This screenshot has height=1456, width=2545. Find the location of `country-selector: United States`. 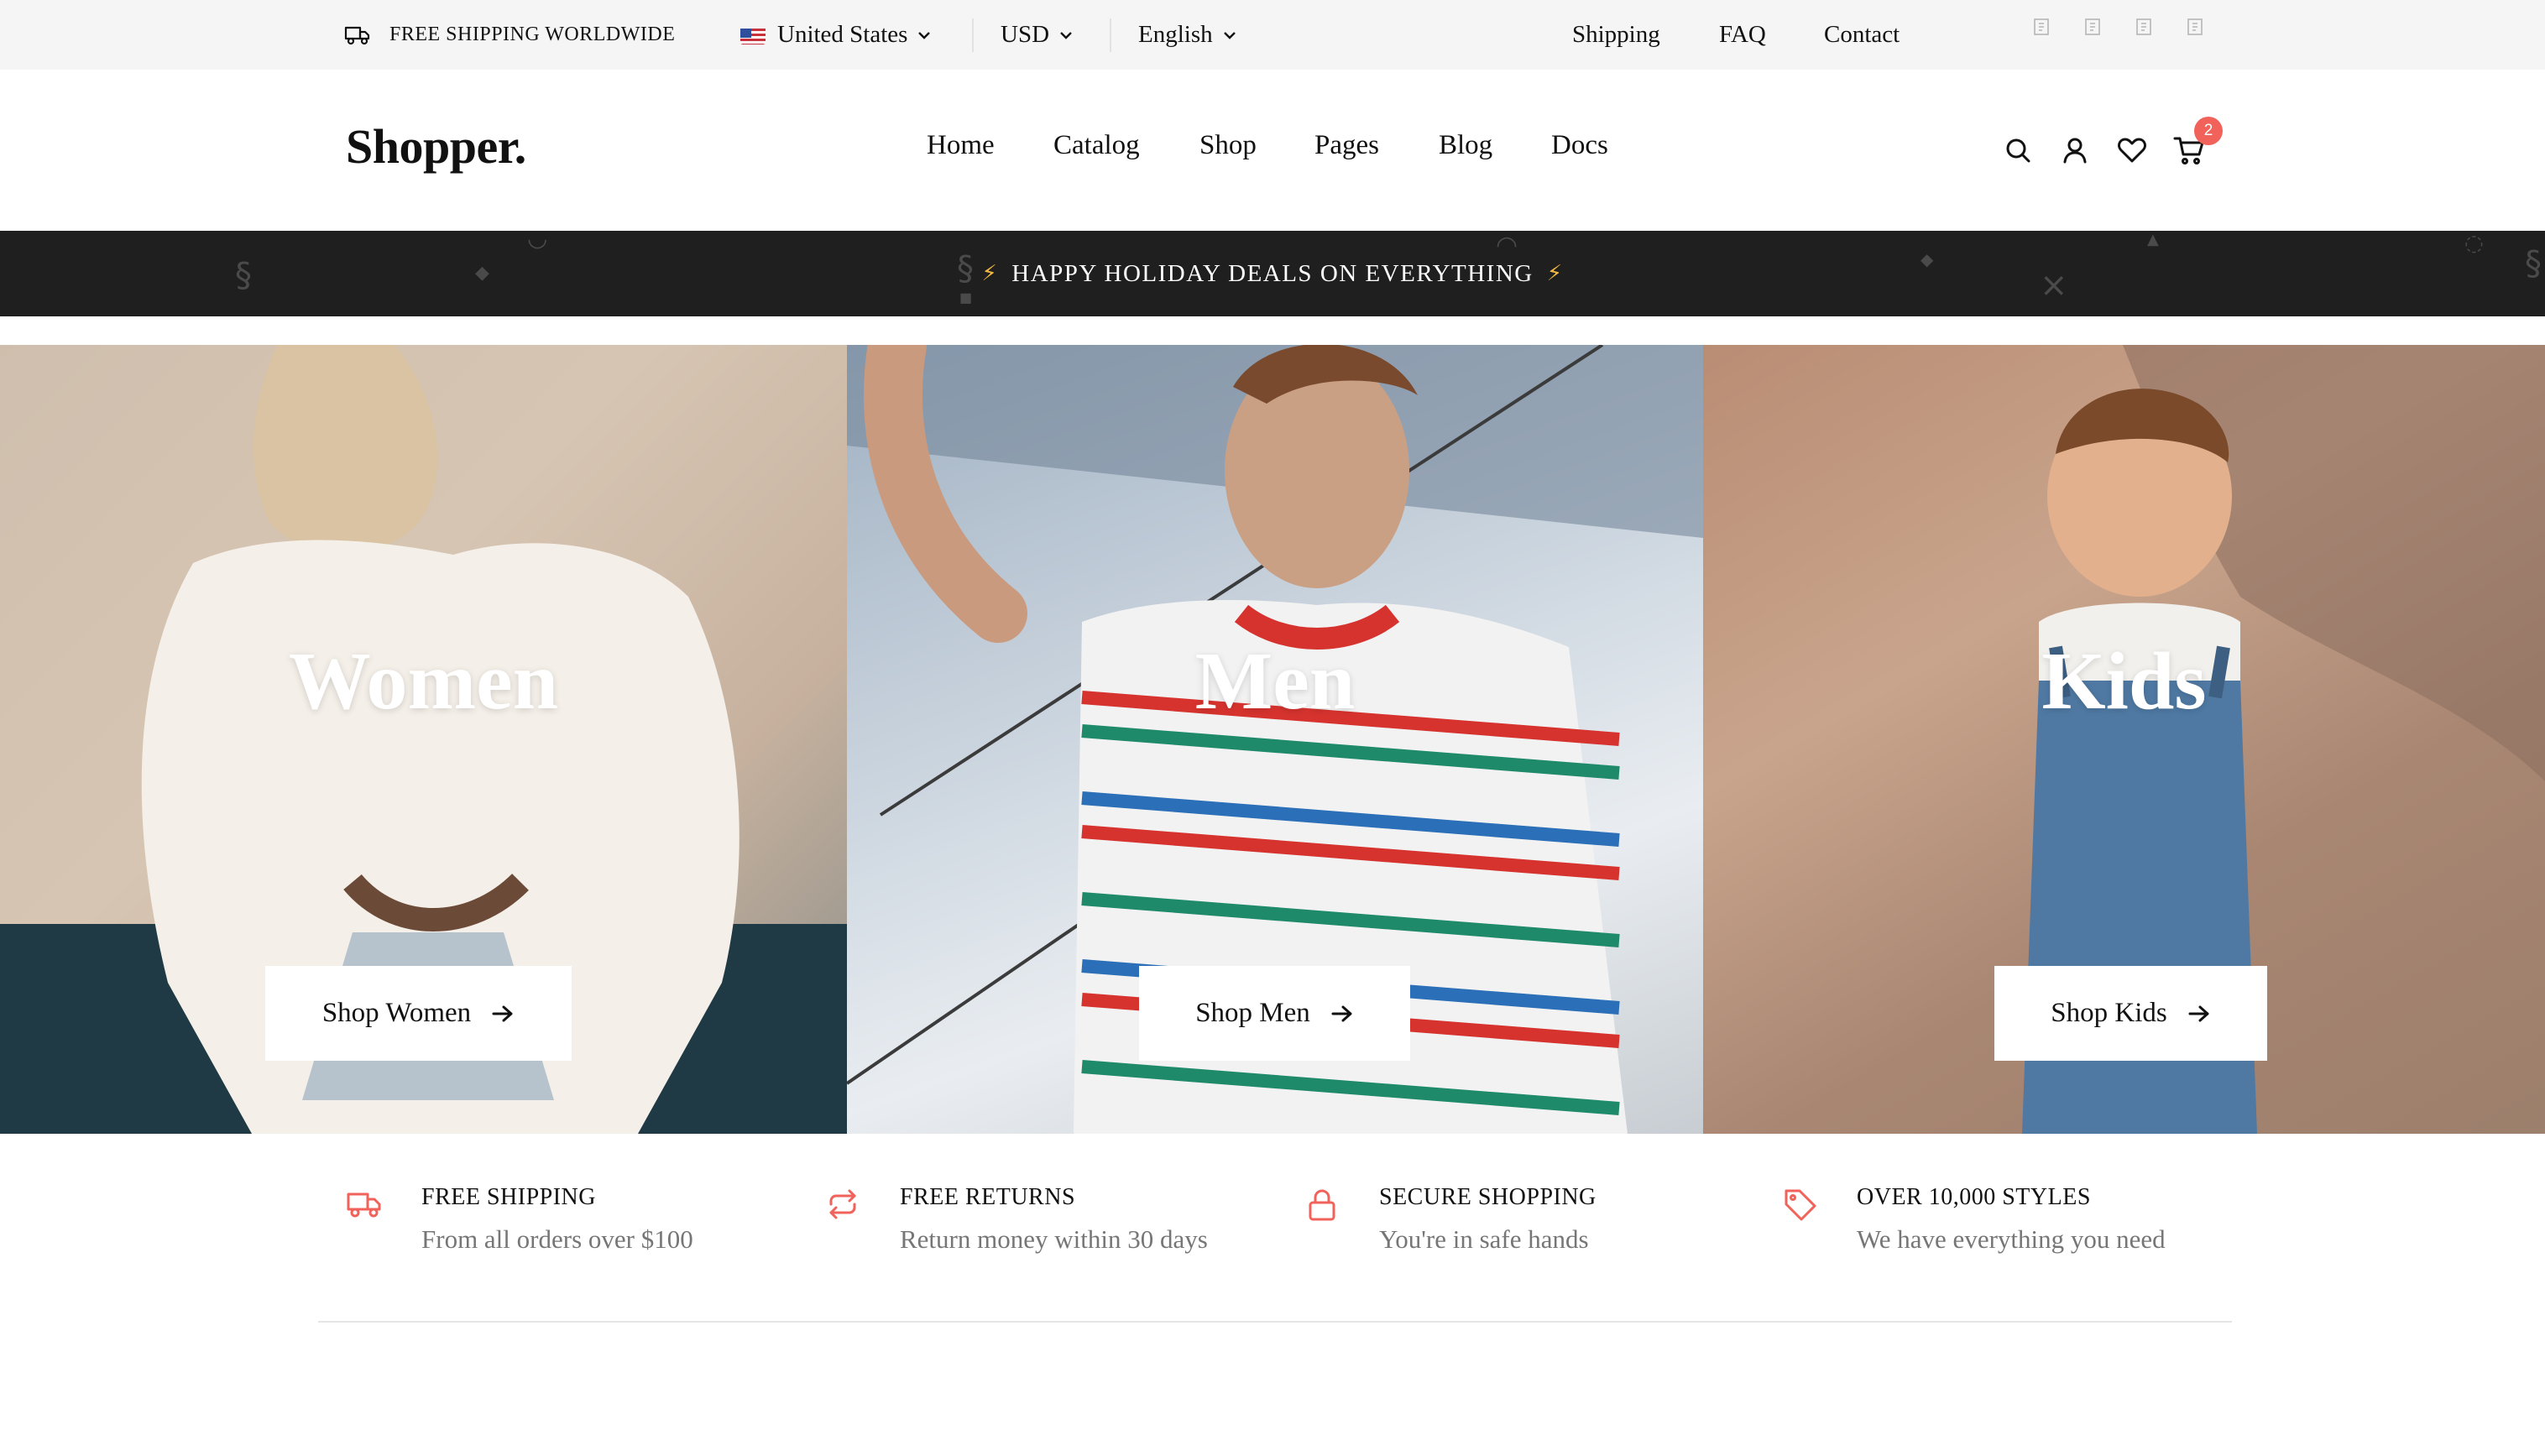

country-selector: United States is located at coordinates (835, 35).